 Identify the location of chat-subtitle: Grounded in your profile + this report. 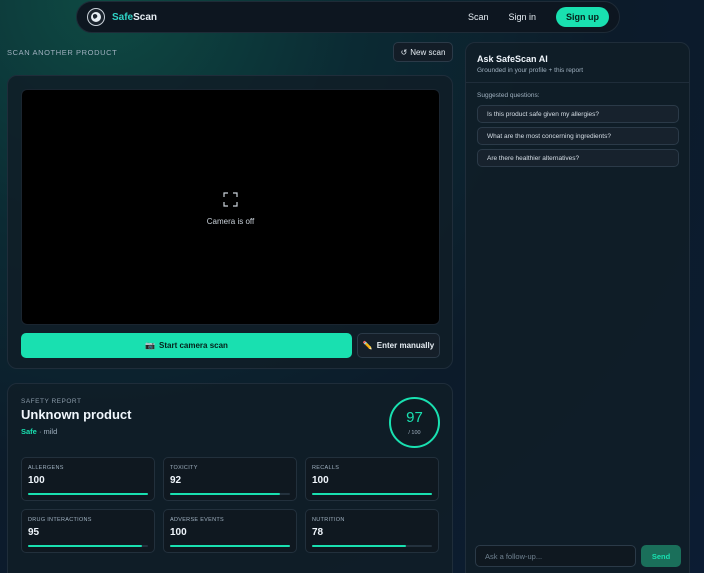
(530, 70).